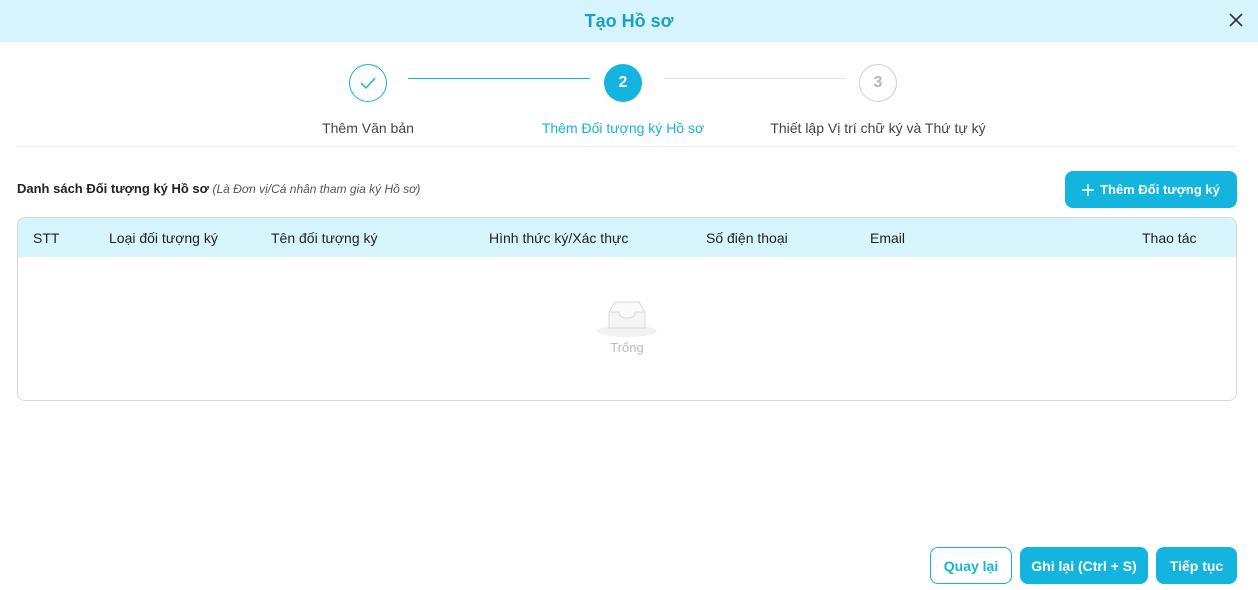 Image resolution: width=1258 pixels, height=590 pixels. I want to click on save-button-label: Ghi lại (Ctrl + S), so click(1084, 565).